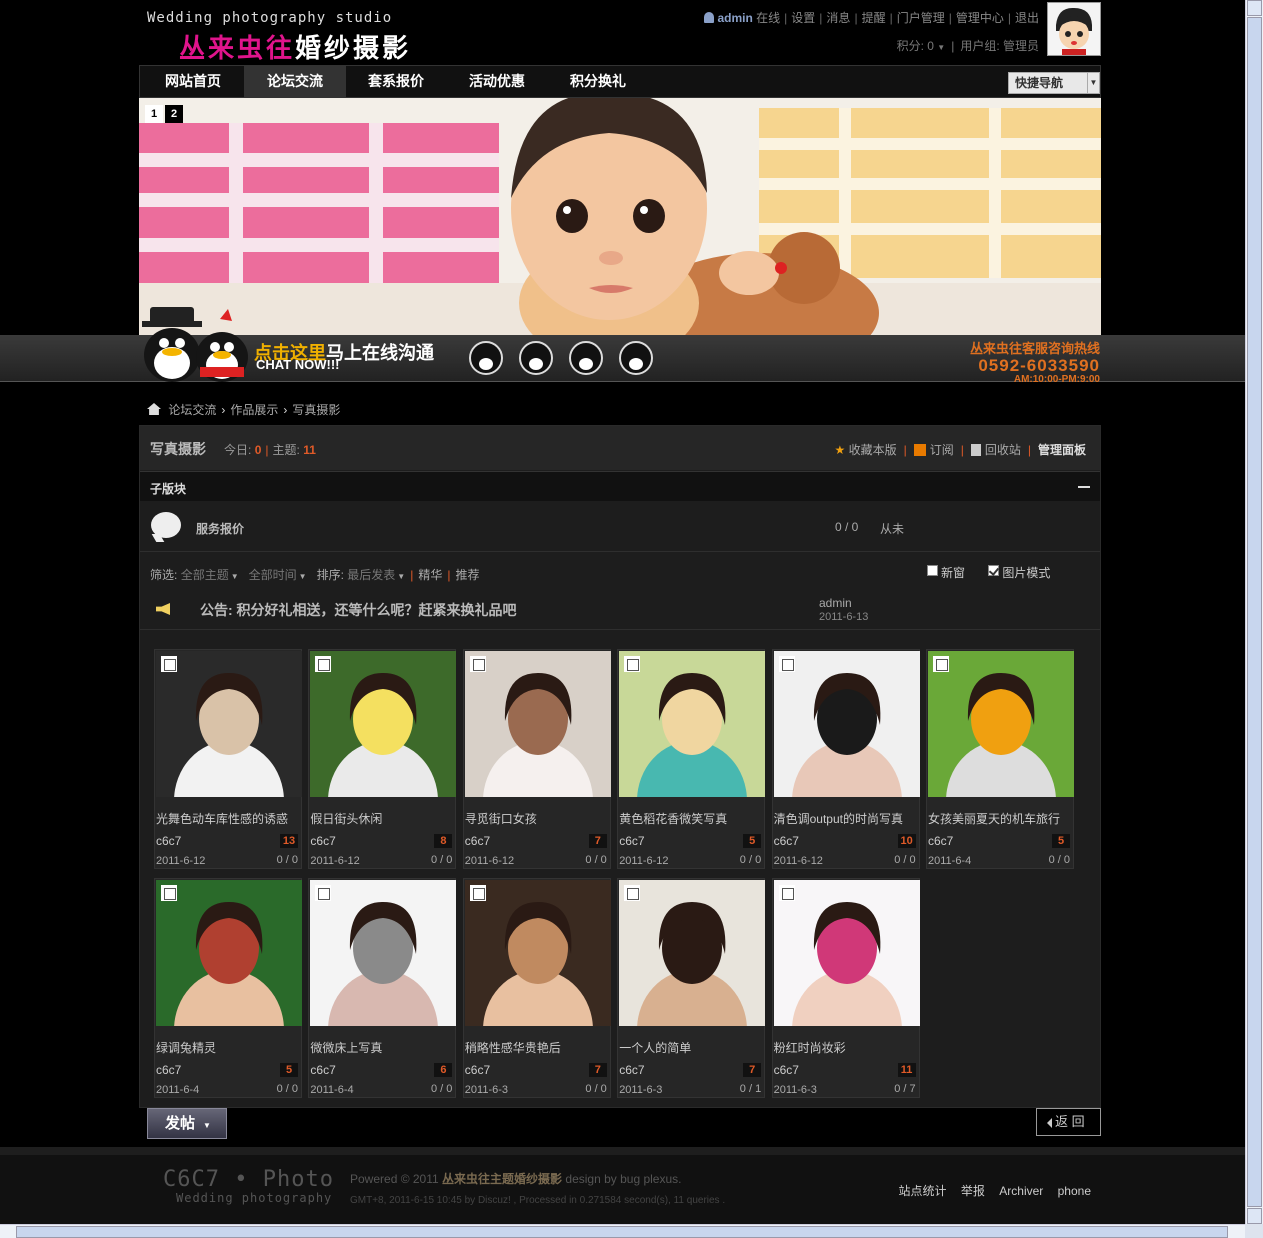 The height and width of the screenshot is (1238, 1263). I want to click on qq-contact-4-icon, so click(636, 358).